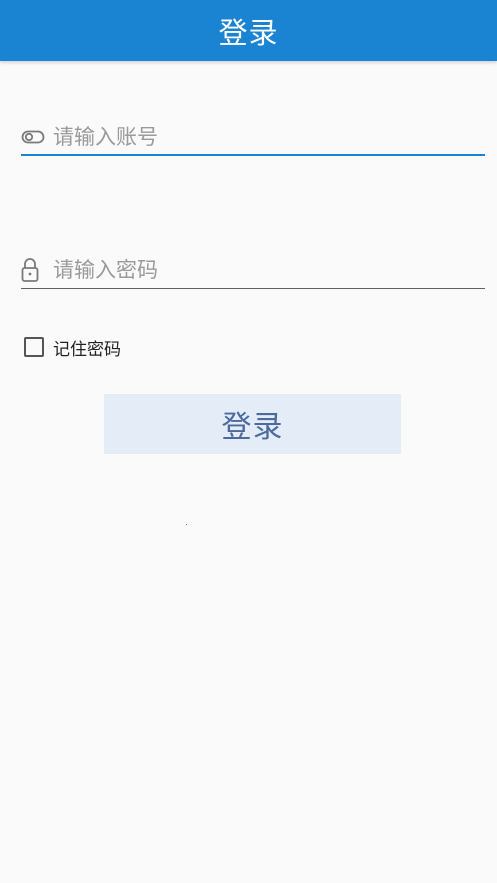  I want to click on password-input, so click(263, 270).